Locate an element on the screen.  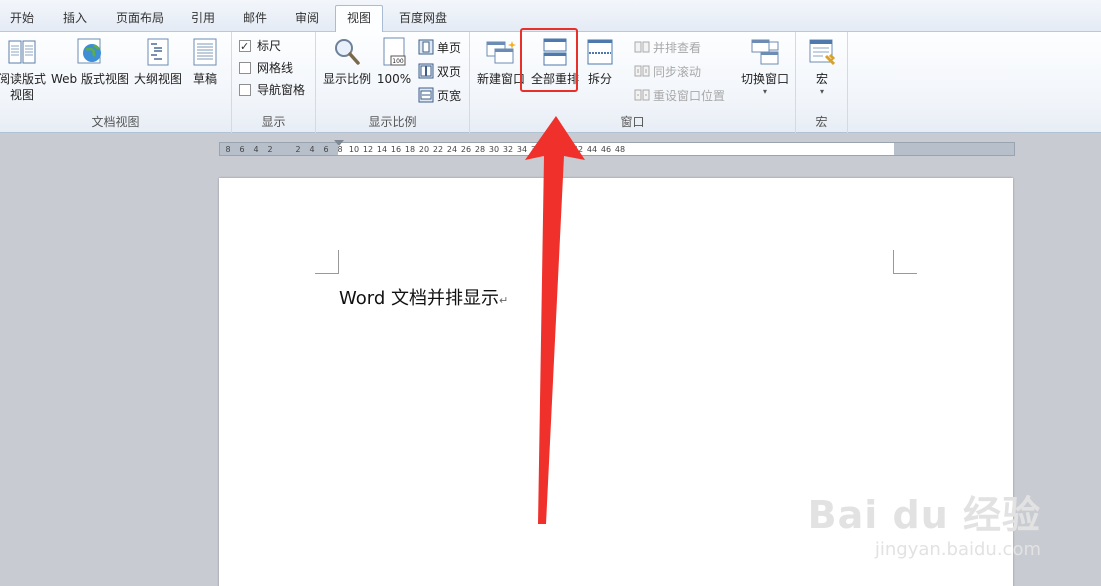
tab-page-layout: 页面布局 is located at coordinates (140, 19).